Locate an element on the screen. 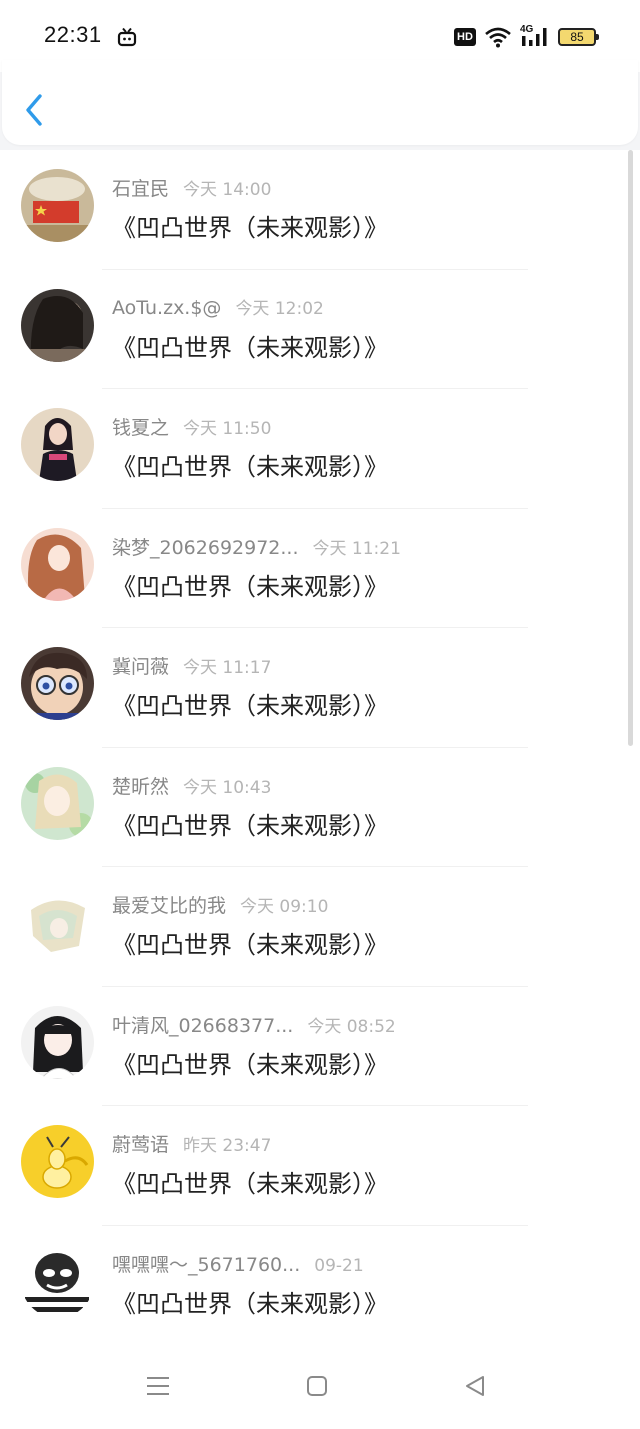  chevron-left-icon is located at coordinates (36, 110).